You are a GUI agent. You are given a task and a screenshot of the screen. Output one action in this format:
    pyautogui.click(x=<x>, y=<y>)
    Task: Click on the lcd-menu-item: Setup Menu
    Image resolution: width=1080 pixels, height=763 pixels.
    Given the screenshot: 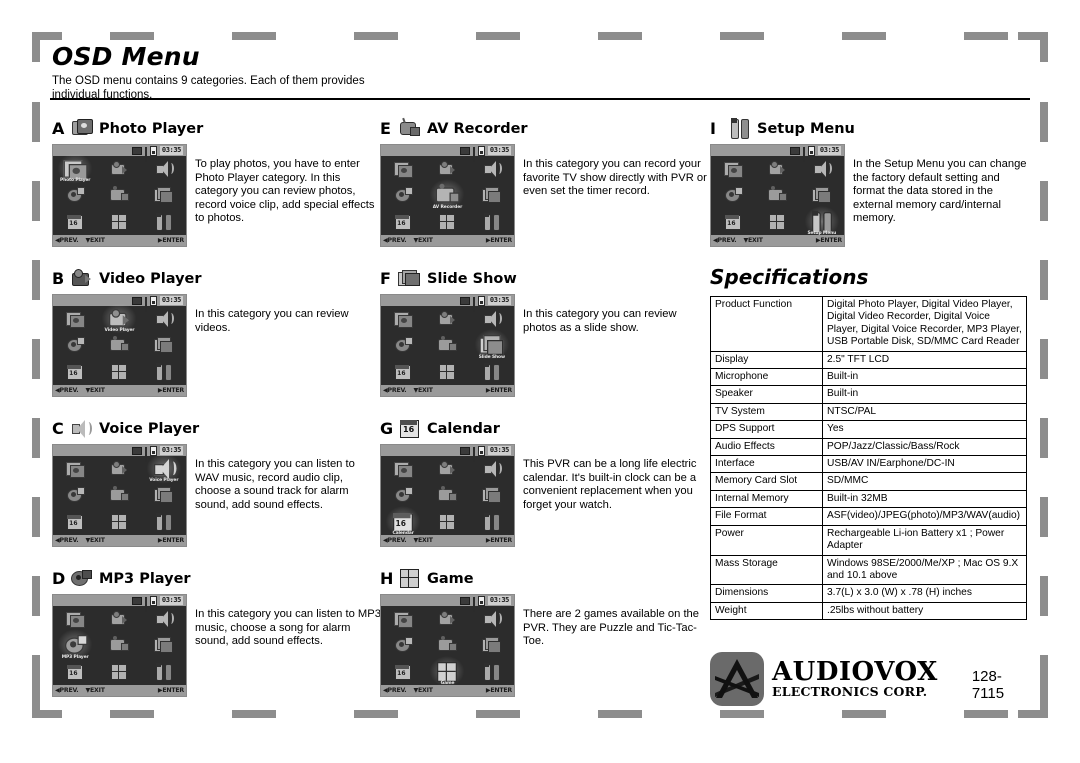 What is the action you would take?
    pyautogui.click(x=822, y=222)
    